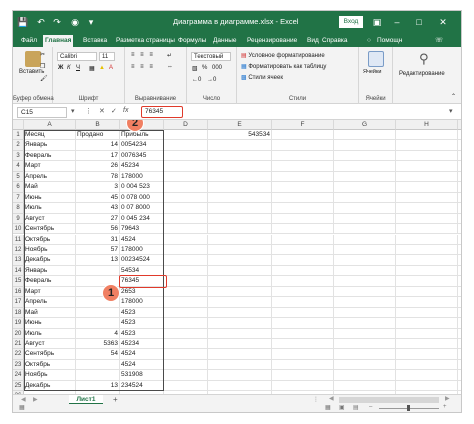  I want to click on cell-c19: 4523, so click(142, 323).